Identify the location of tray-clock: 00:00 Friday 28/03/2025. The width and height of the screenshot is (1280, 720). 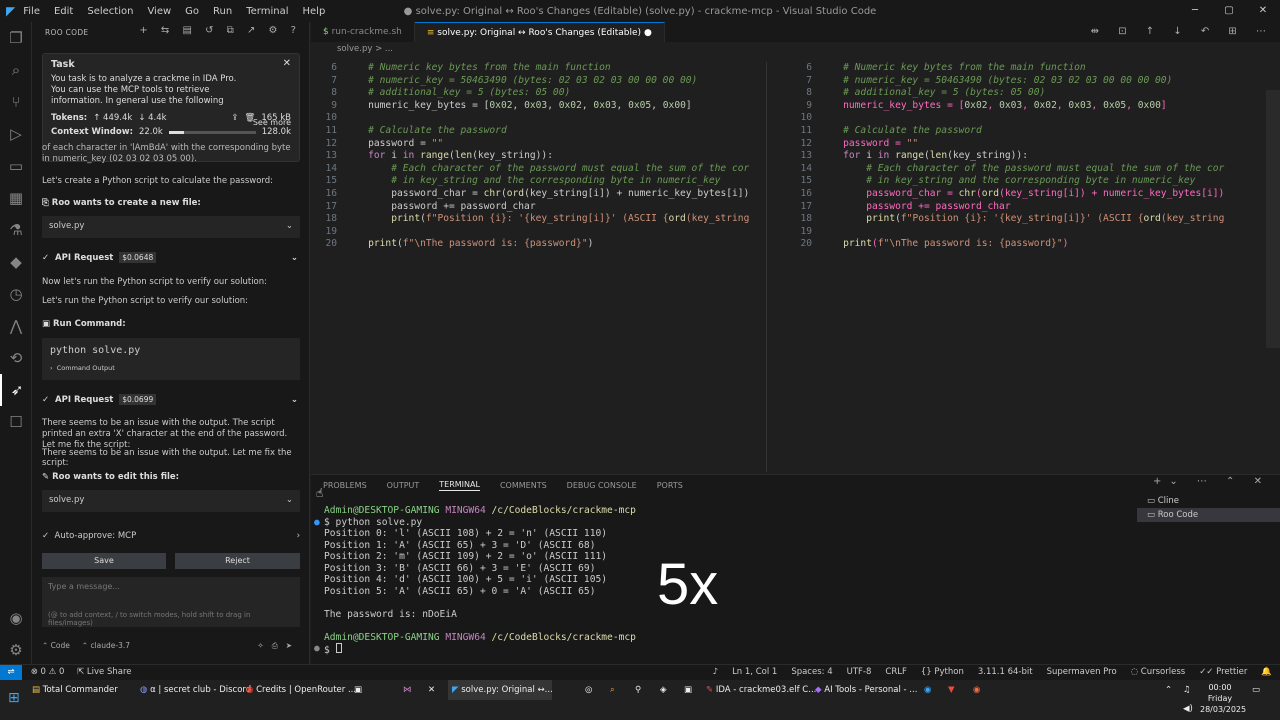
(1223, 698).